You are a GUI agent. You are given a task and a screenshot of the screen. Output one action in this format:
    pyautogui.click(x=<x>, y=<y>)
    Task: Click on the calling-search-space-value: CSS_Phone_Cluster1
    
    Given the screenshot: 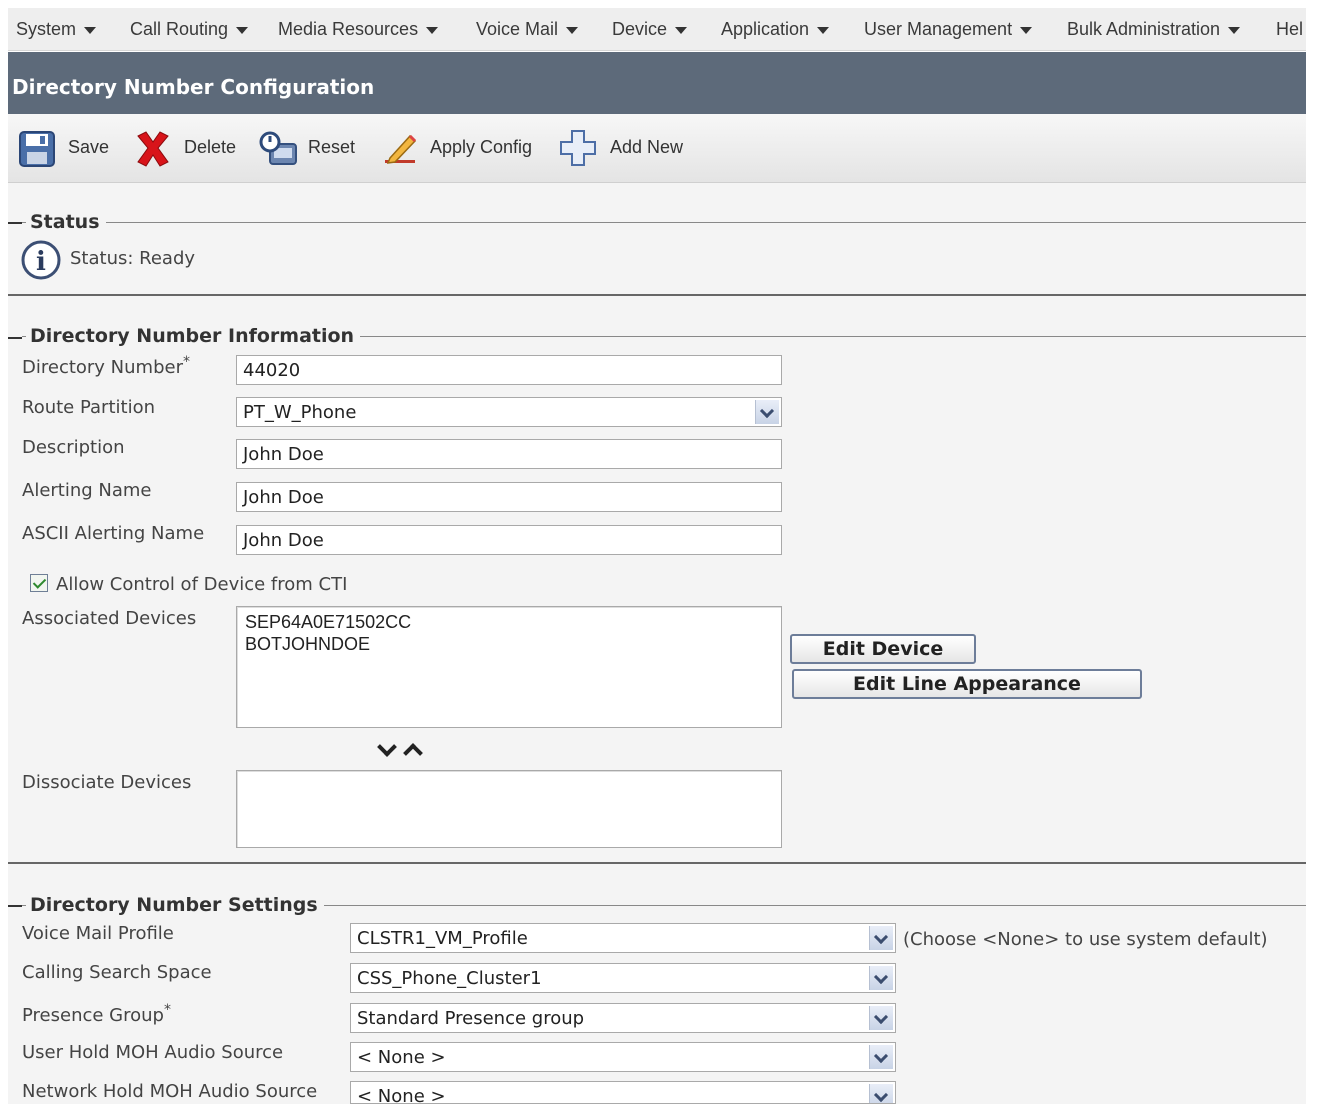 What is the action you would take?
    pyautogui.click(x=449, y=978)
    